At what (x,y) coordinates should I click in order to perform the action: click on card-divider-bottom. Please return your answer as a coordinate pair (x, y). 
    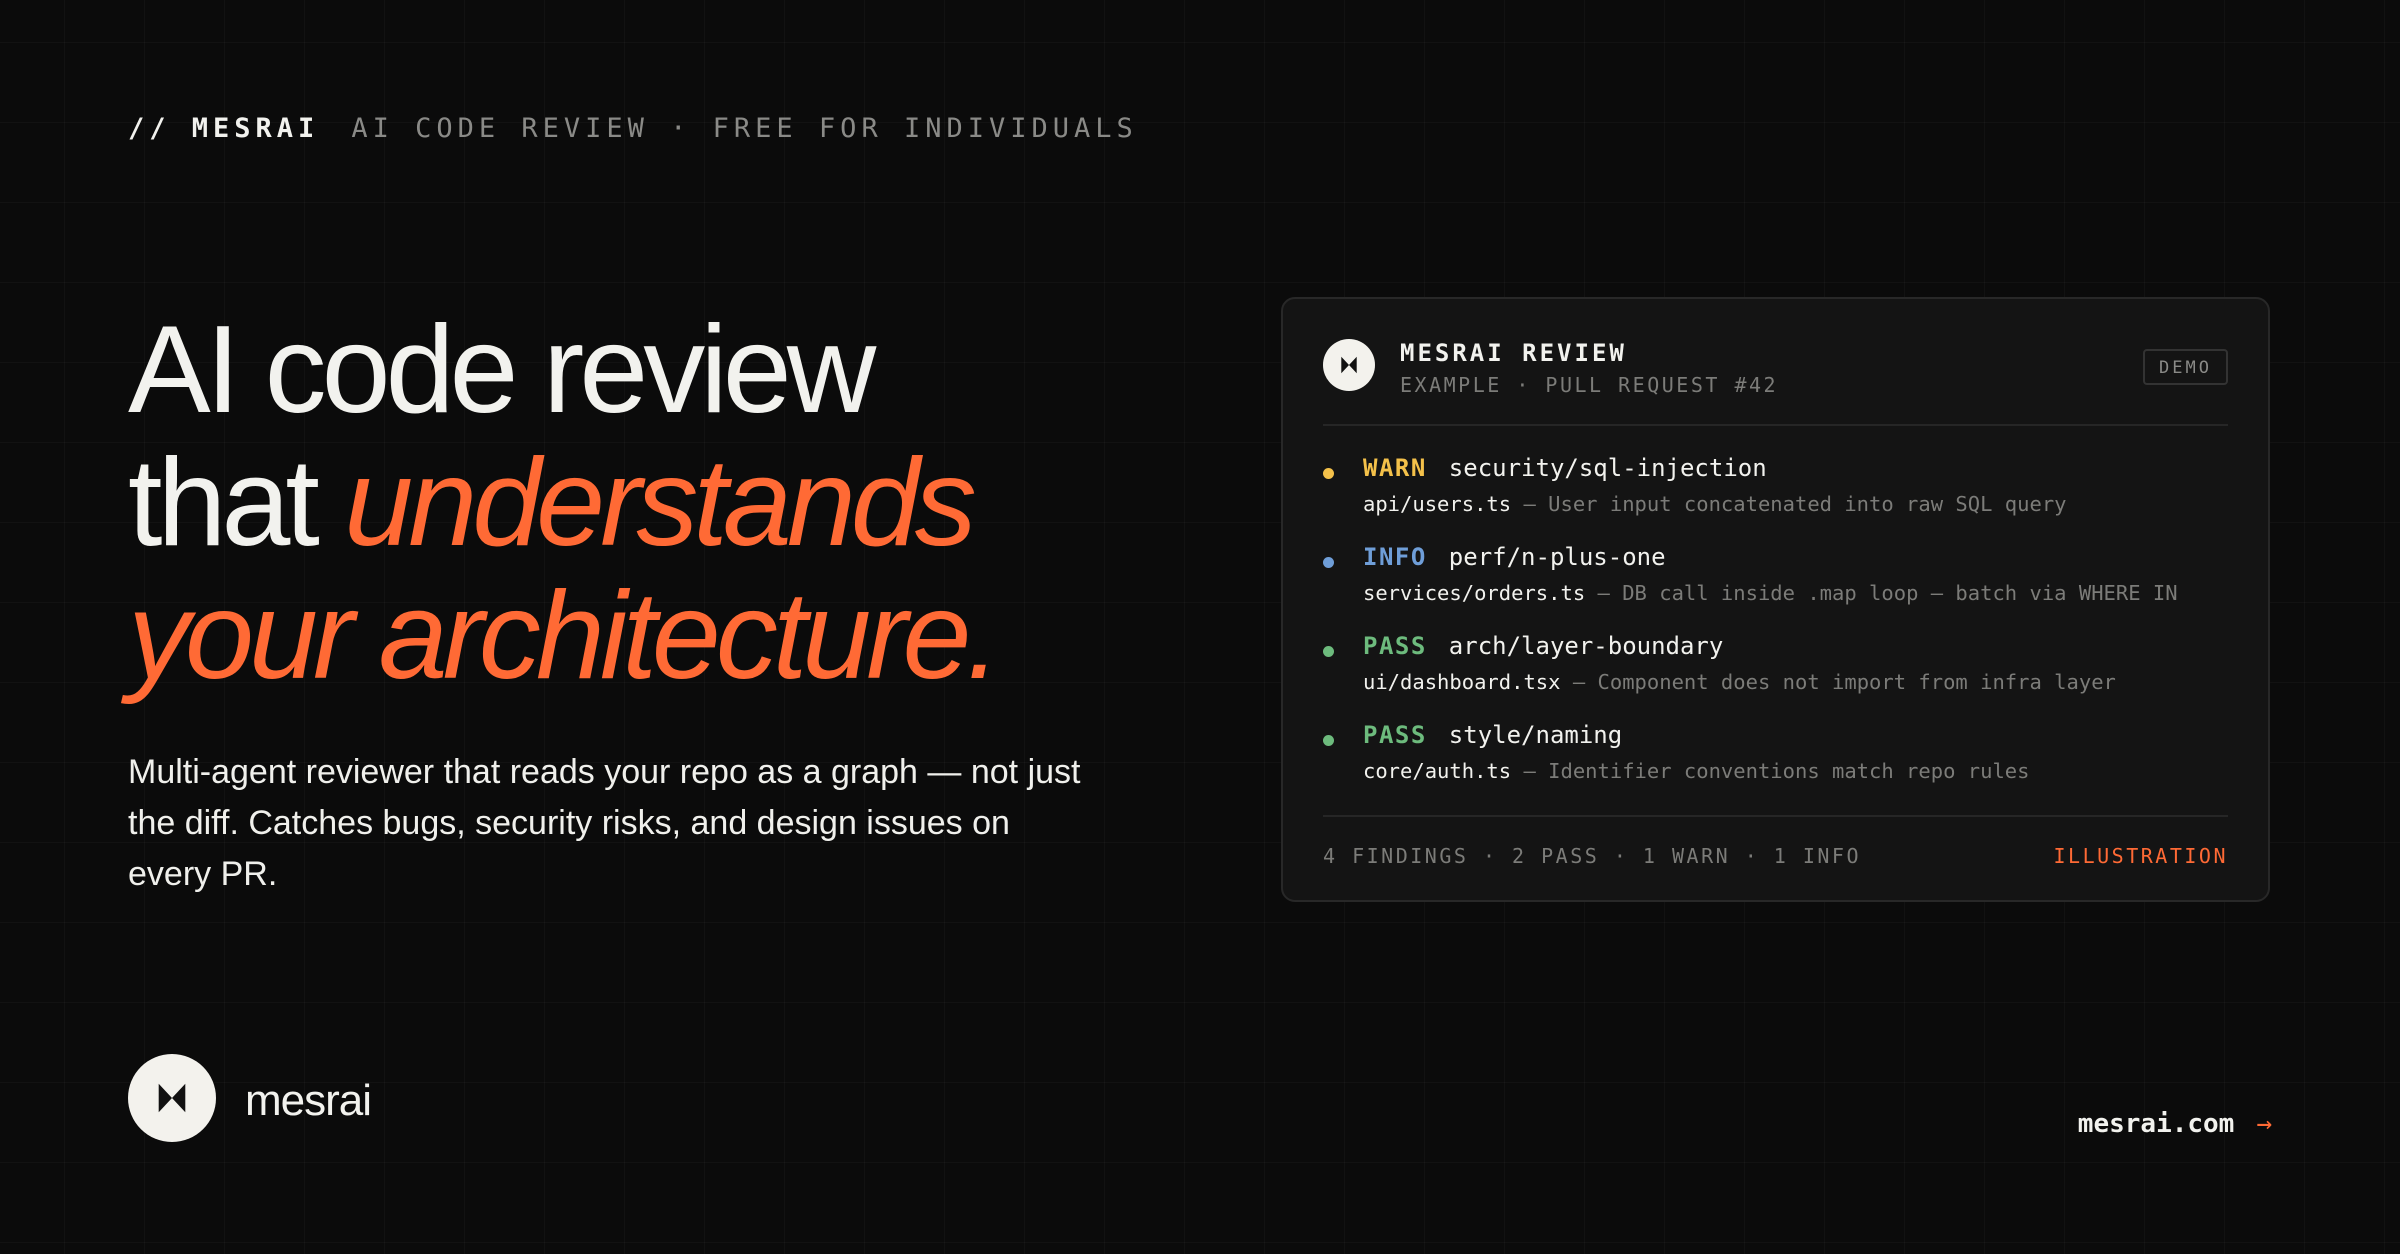
    Looking at the image, I should click on (1775, 816).